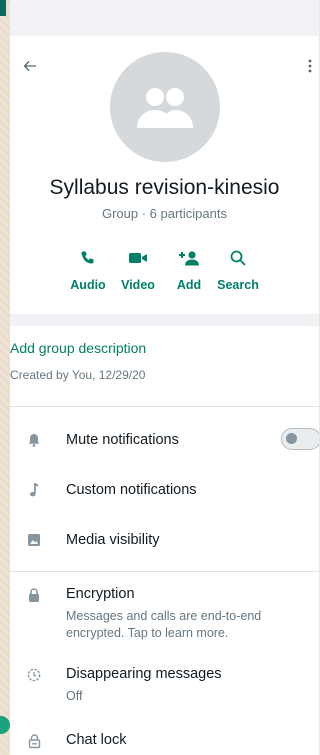  I want to click on mute-notifications-label: Mute notifications, so click(122, 440).